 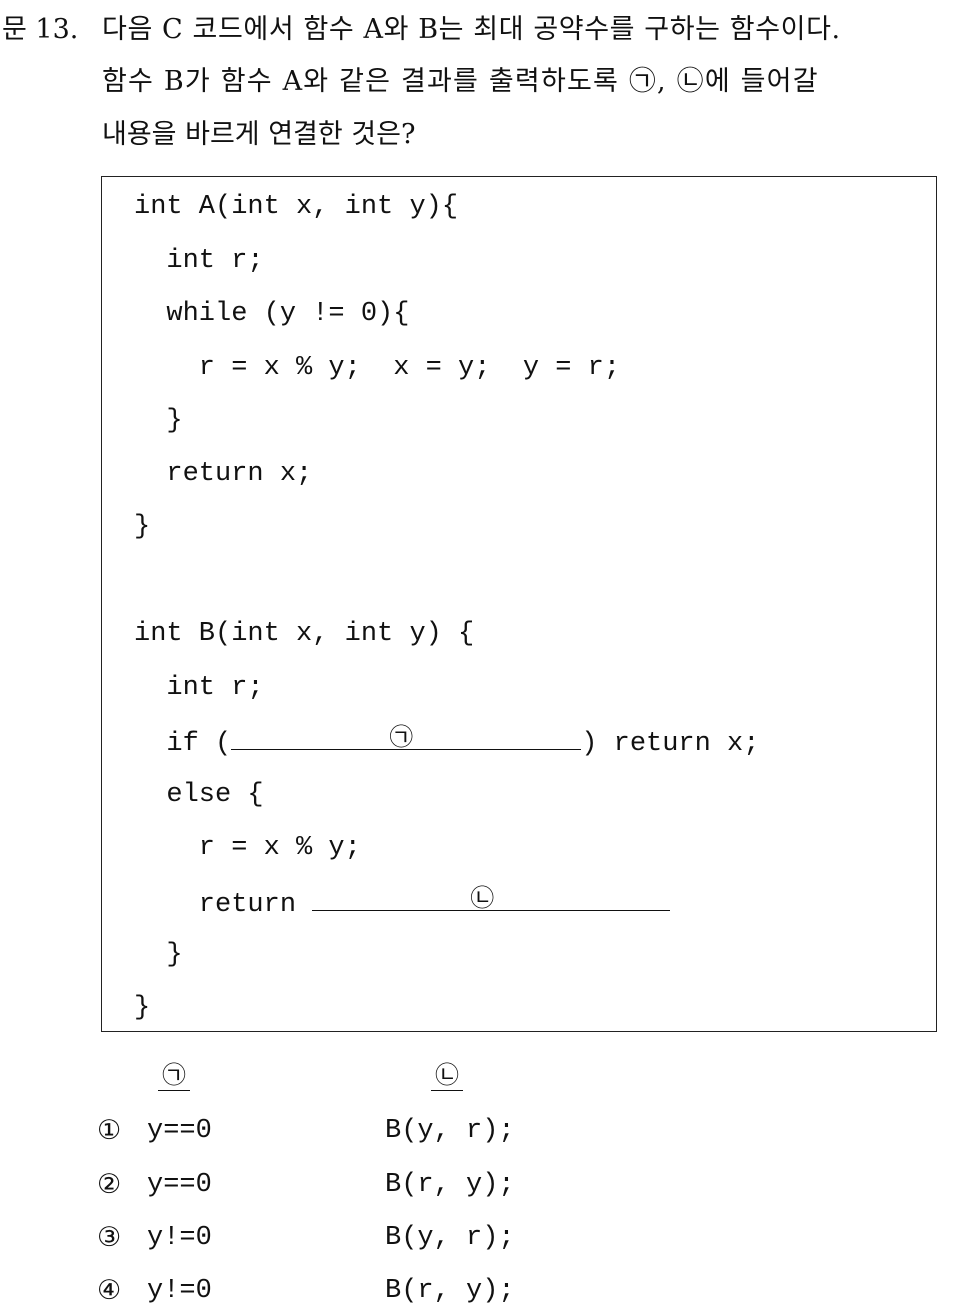 I want to click on option-number: ②, so click(x=109, y=1184).